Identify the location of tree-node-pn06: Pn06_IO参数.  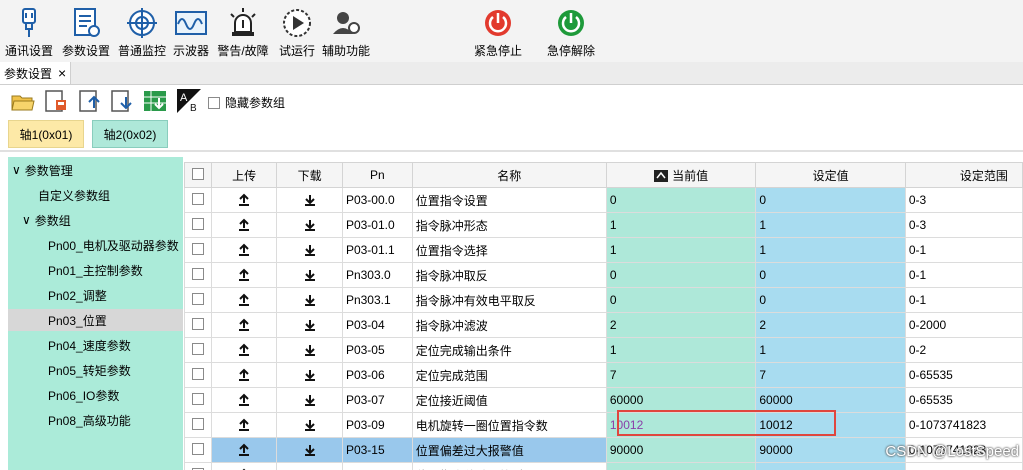
(83, 395).